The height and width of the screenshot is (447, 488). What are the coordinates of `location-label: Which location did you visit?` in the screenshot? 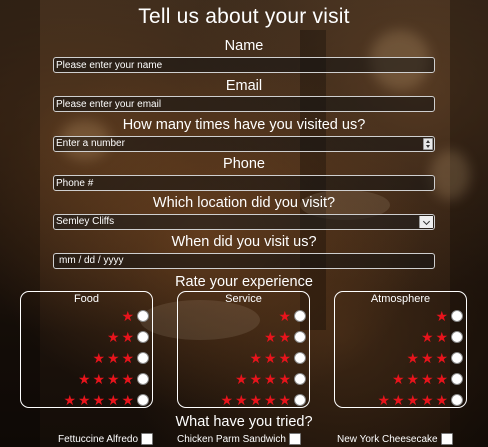 It's located at (244, 203).